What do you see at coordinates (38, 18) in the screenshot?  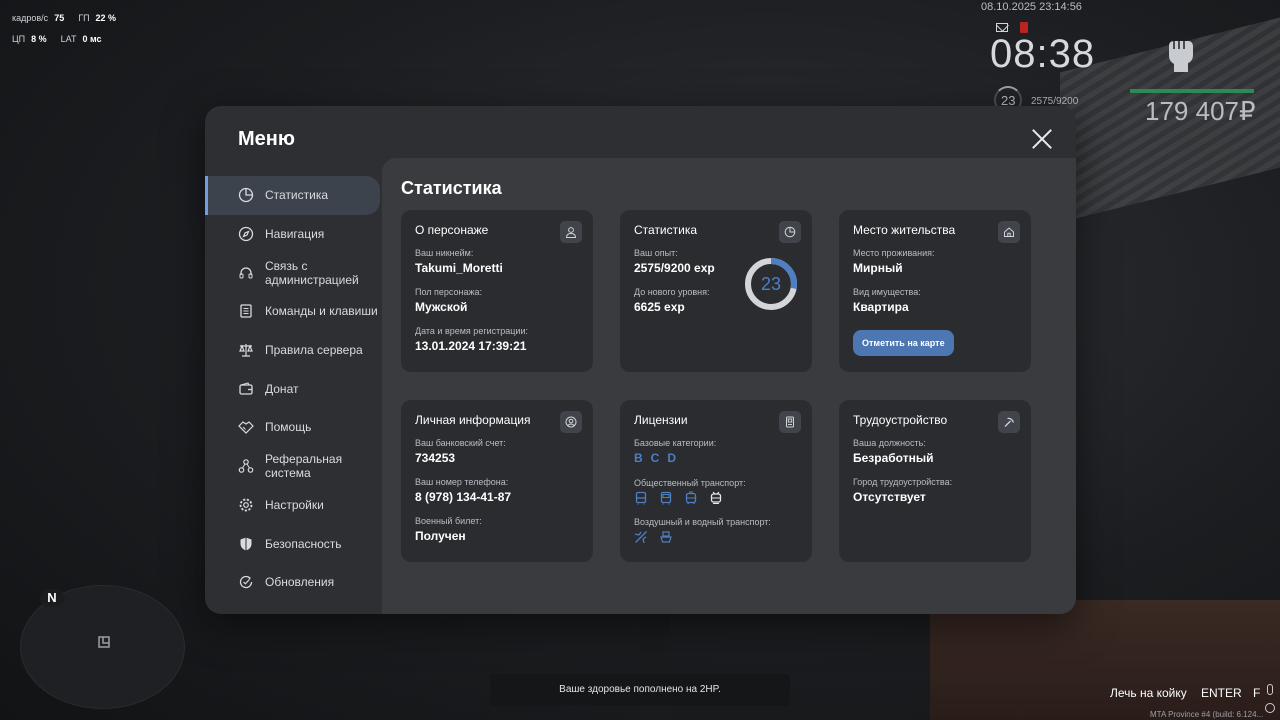 I see `fps-stat: кадров/с 75` at bounding box center [38, 18].